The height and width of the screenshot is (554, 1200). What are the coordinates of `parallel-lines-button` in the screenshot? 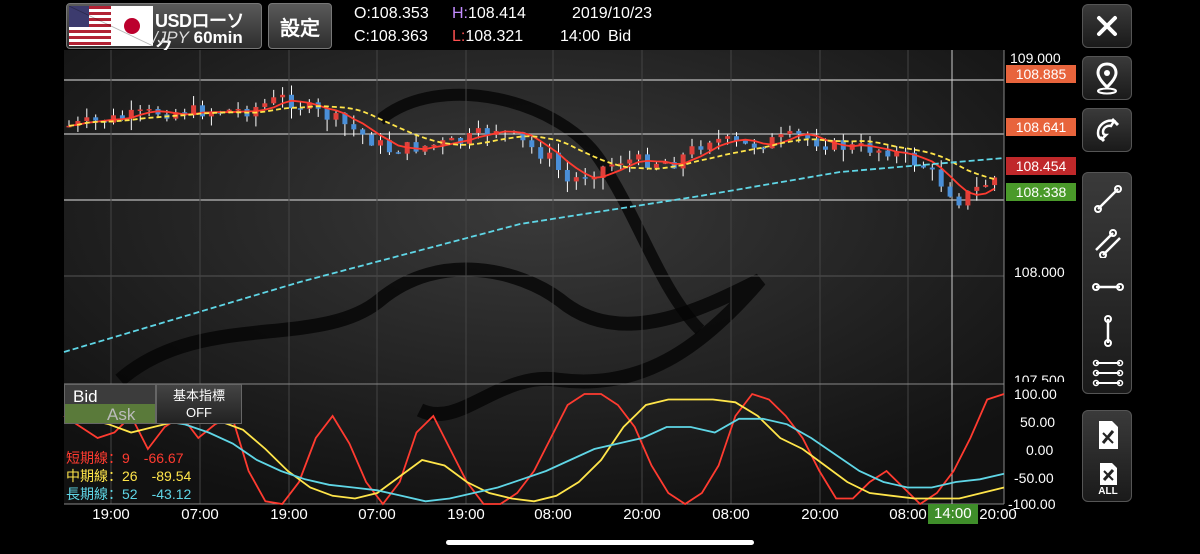 It's located at (1108, 243).